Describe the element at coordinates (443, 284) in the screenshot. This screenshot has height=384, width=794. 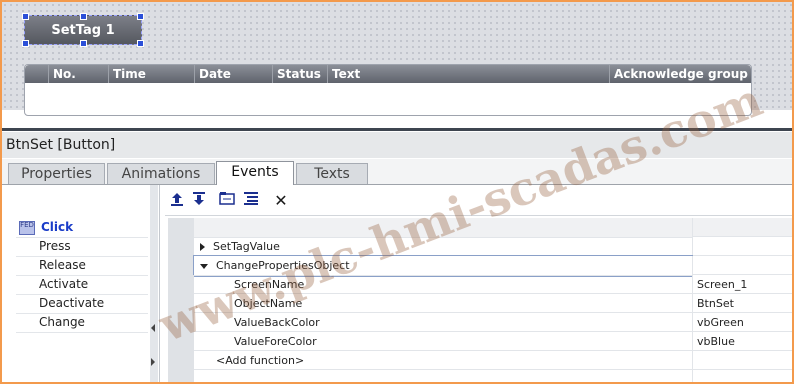
I see `parameter-name: ScreenName` at that location.